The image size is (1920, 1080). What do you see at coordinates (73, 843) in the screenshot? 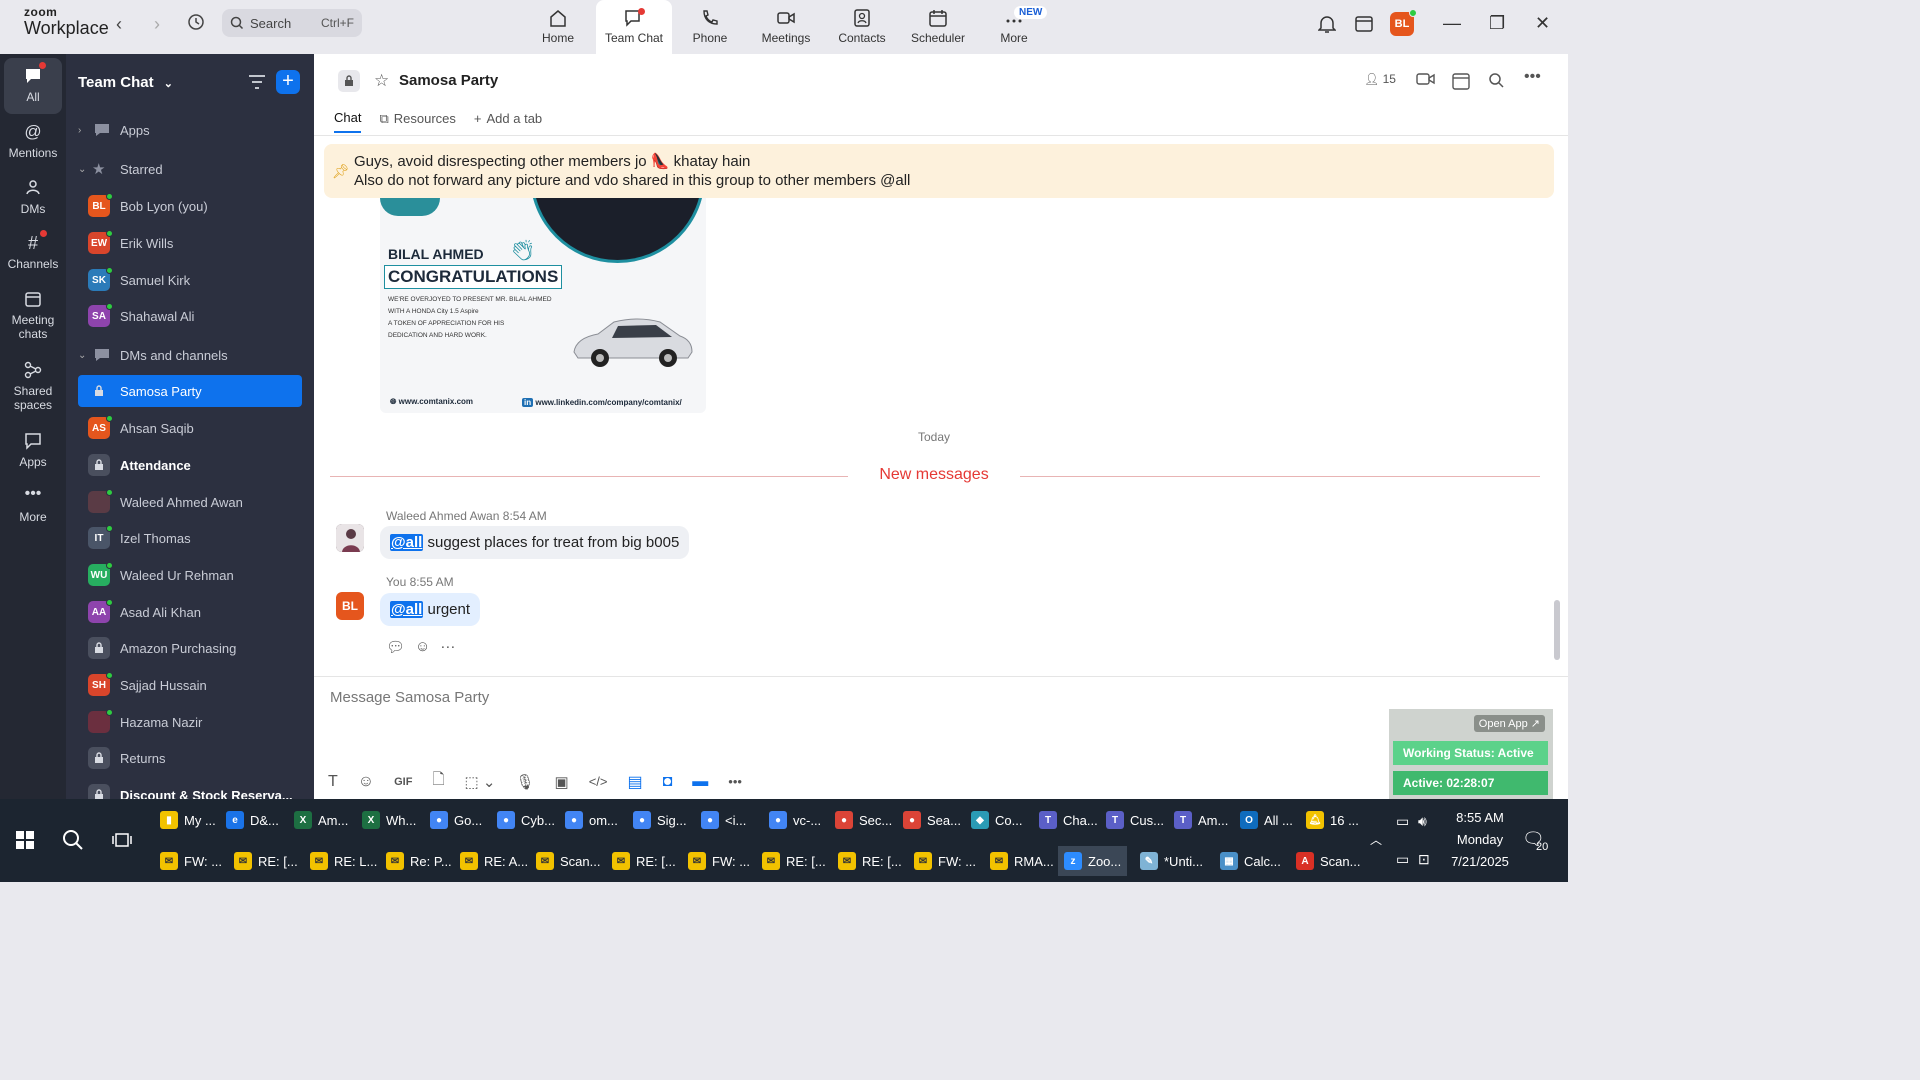
I see `search-icon` at bounding box center [73, 843].